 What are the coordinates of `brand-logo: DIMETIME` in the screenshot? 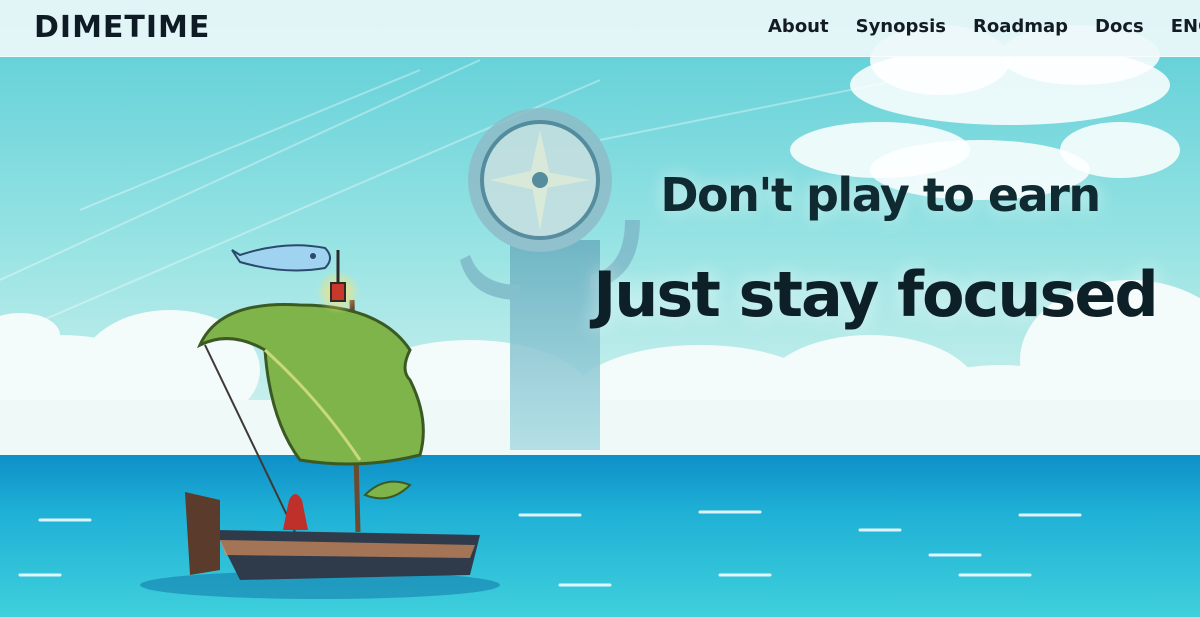 It's located at (122, 27).